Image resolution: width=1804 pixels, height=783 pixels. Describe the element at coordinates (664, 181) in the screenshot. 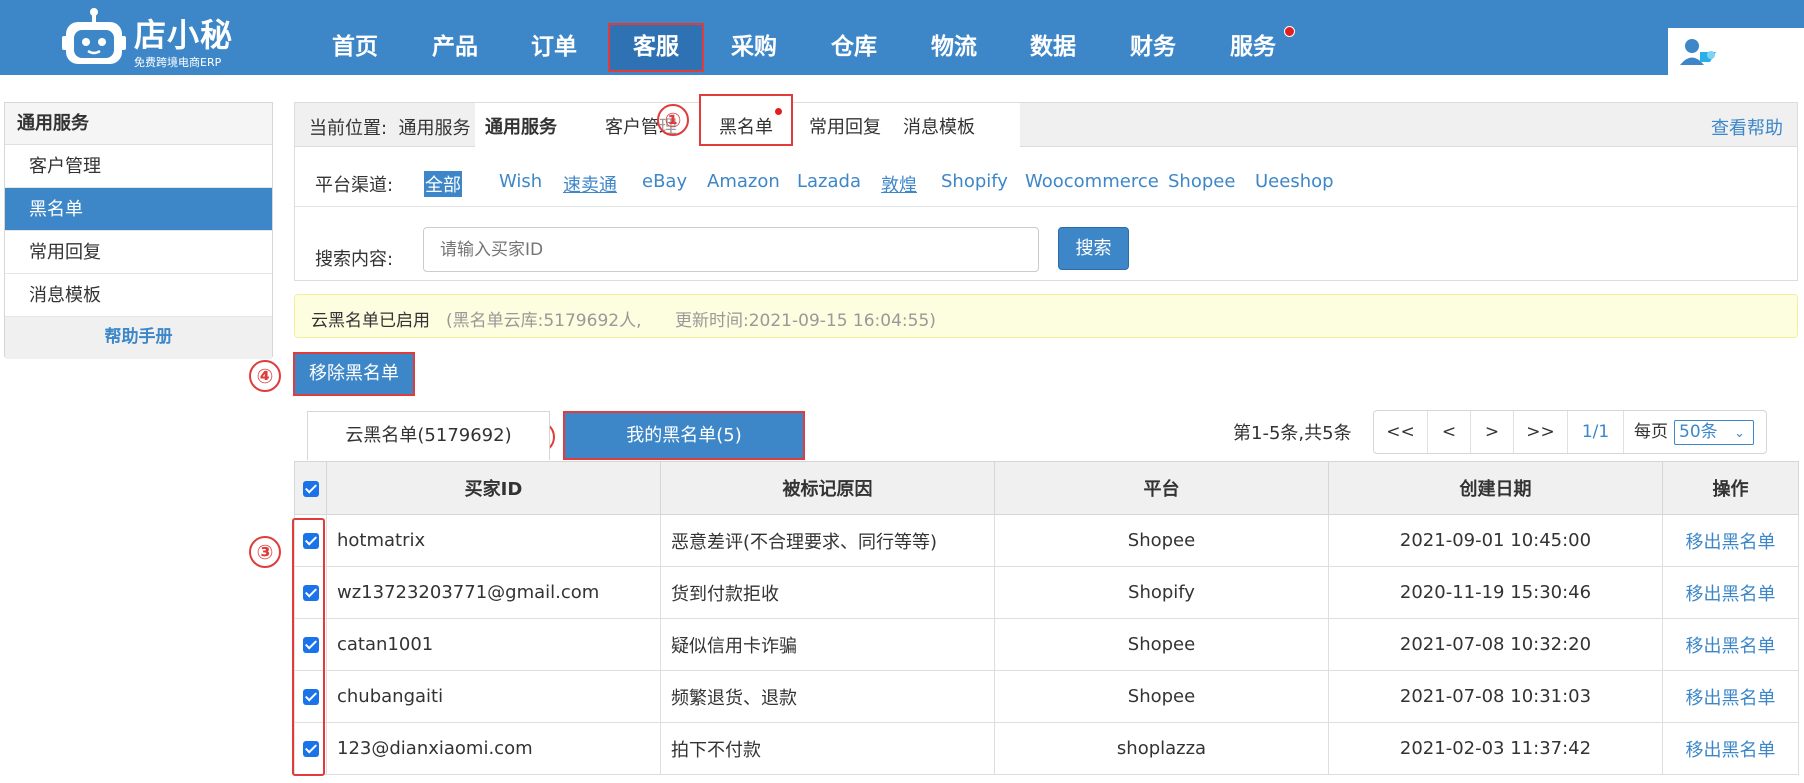

I see `platform-ebay: eBay` at that location.